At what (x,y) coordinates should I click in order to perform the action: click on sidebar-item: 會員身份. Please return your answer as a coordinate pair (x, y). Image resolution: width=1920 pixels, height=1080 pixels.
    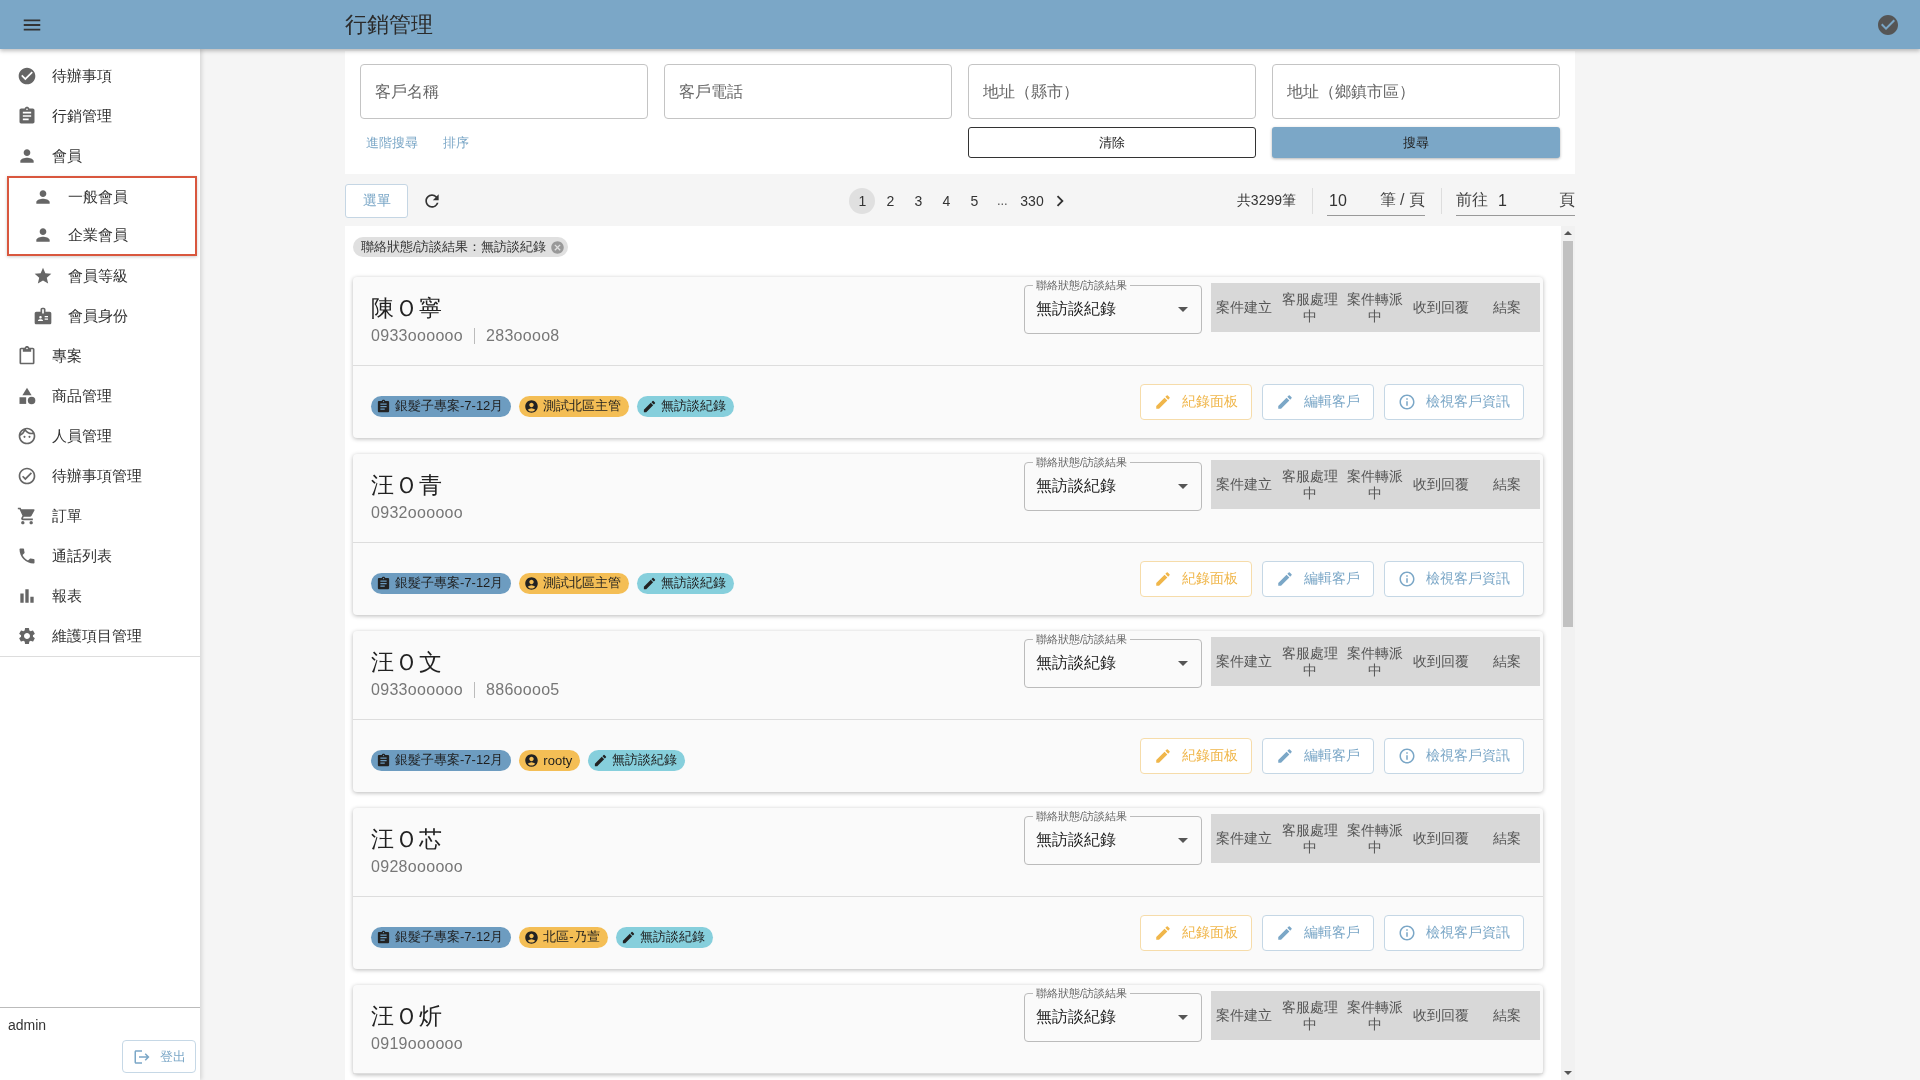
    Looking at the image, I should click on (100, 316).